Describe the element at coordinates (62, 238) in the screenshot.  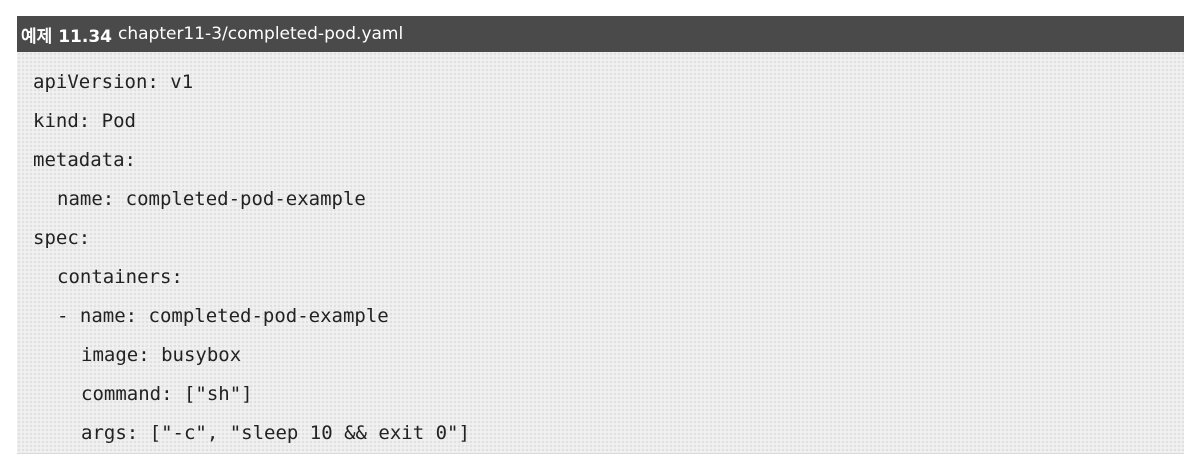
I see `code-line: spec:` at that location.